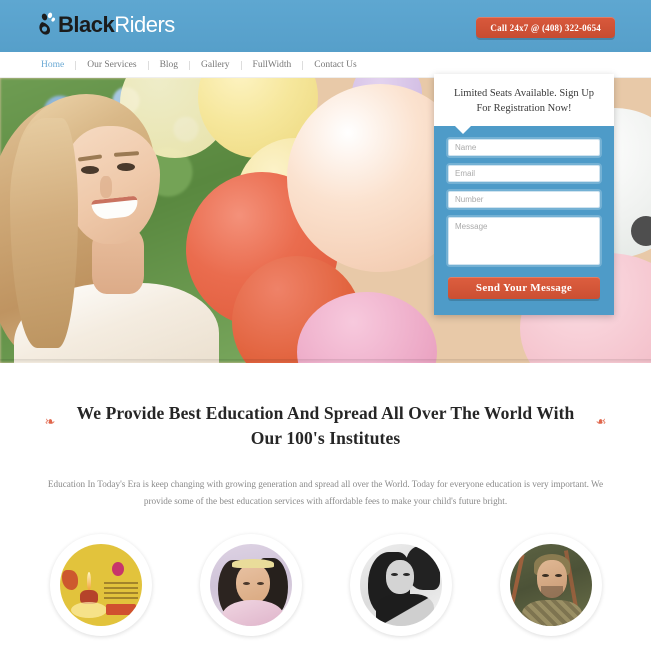 This screenshot has height=658, width=651. I want to click on logo-text-secondary: Riders, so click(144, 24).